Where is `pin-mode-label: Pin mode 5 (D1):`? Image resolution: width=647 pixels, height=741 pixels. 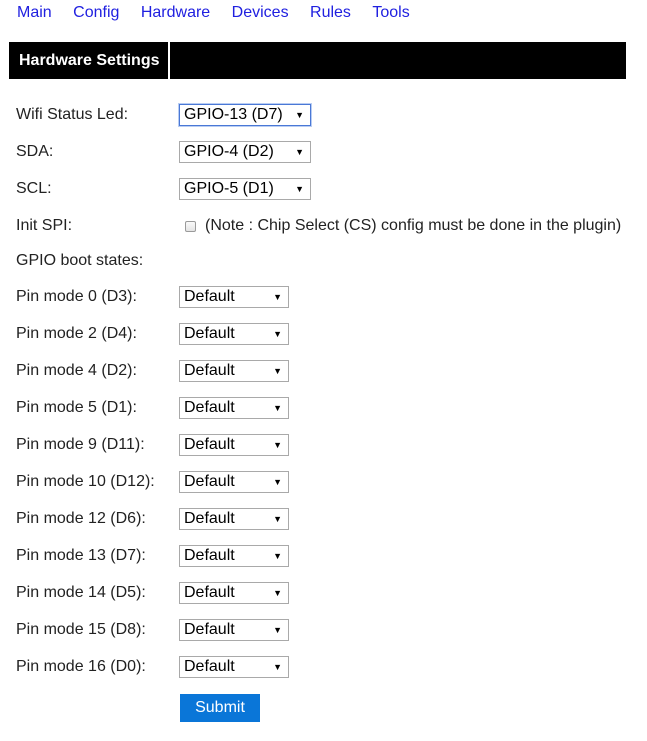 pin-mode-label: Pin mode 5 (D1): is located at coordinates (76, 407).